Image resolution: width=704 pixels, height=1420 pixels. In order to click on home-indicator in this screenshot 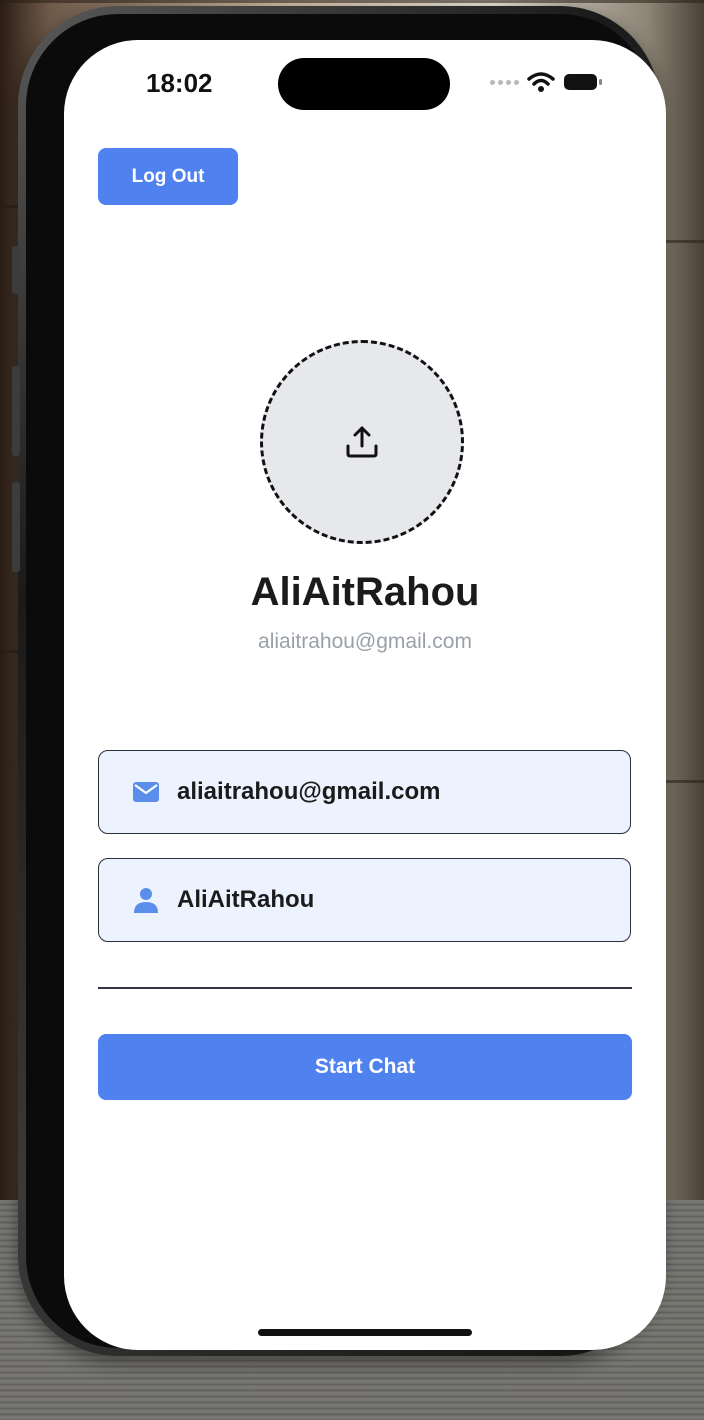, I will do `click(365, 1332)`.